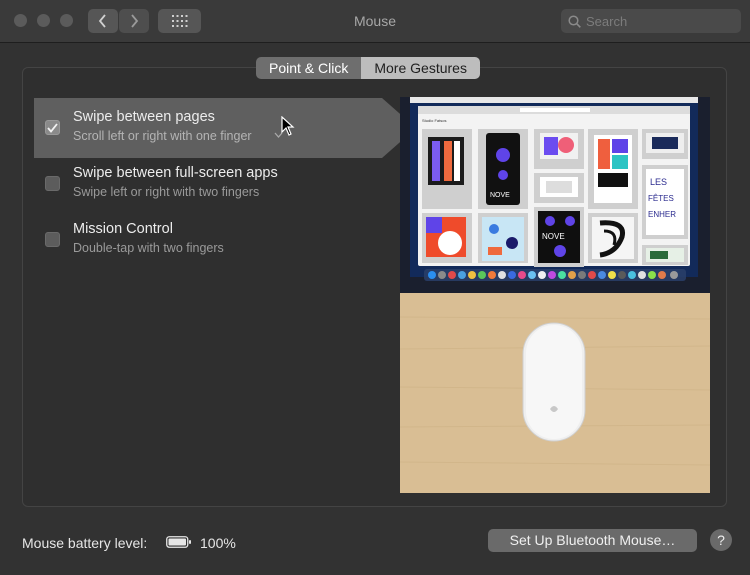 The image size is (750, 575). Describe the element at coordinates (178, 542) in the screenshot. I see `battery-icon` at that location.